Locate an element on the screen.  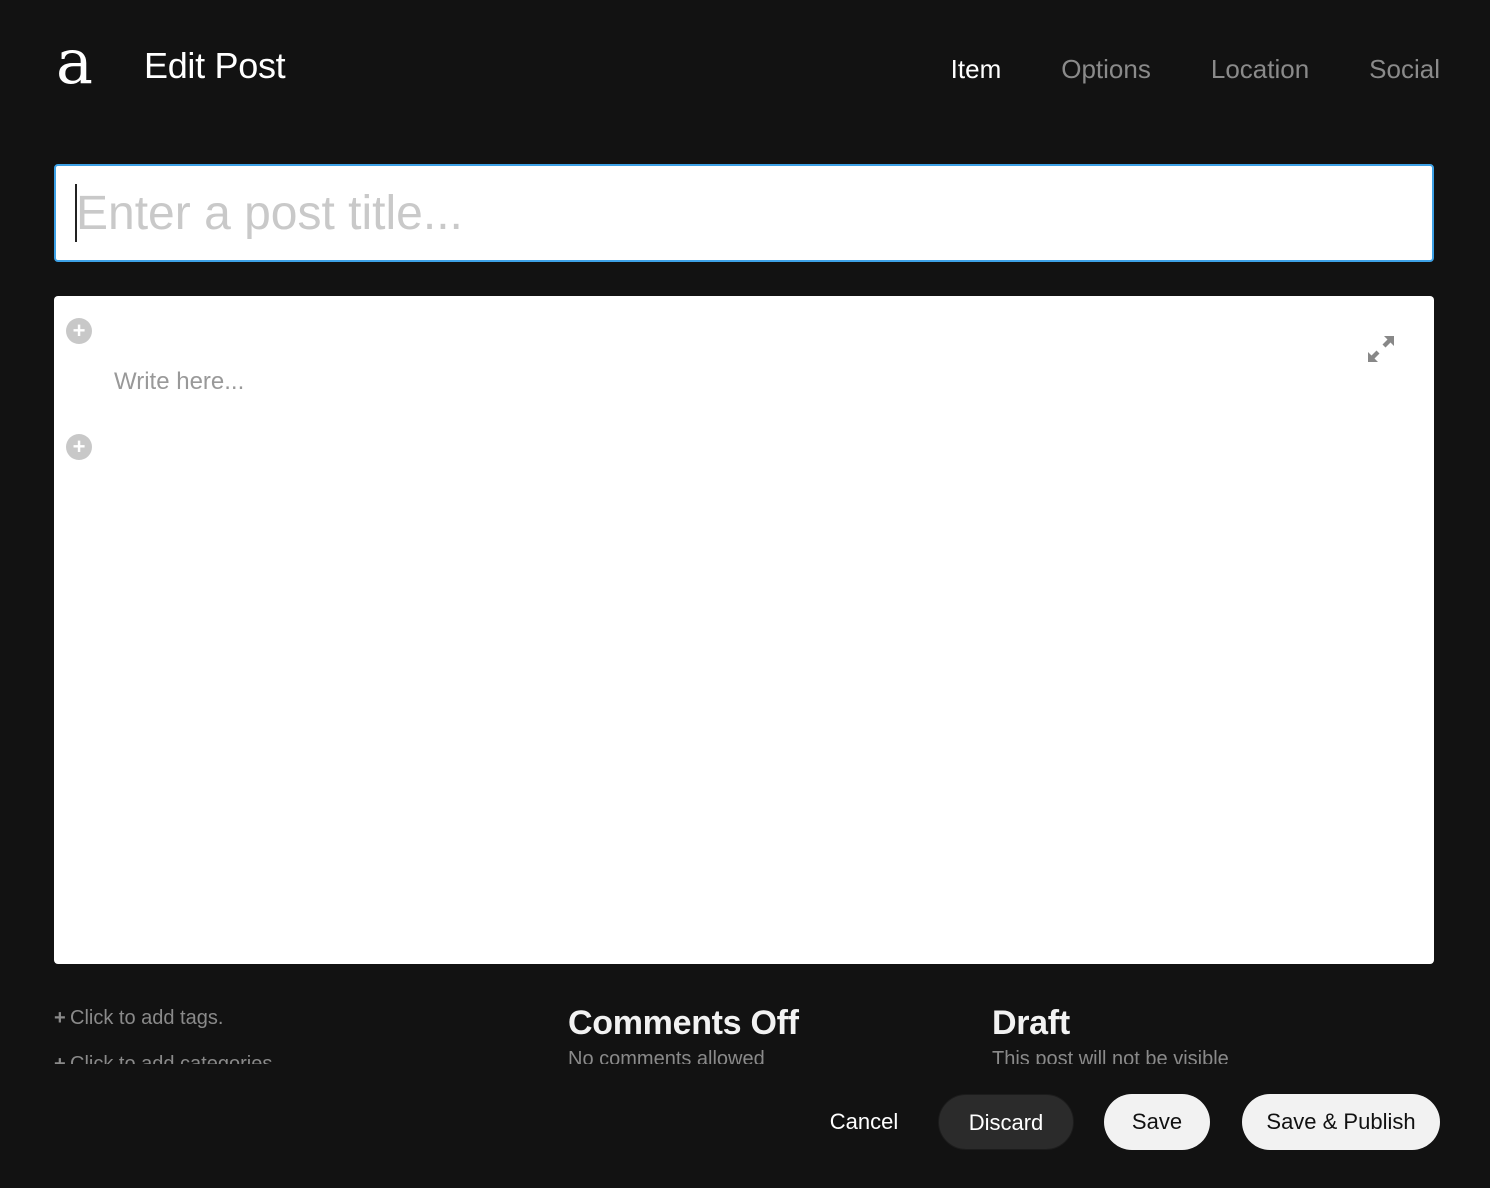
add-block-icon-top: + is located at coordinates (79, 331).